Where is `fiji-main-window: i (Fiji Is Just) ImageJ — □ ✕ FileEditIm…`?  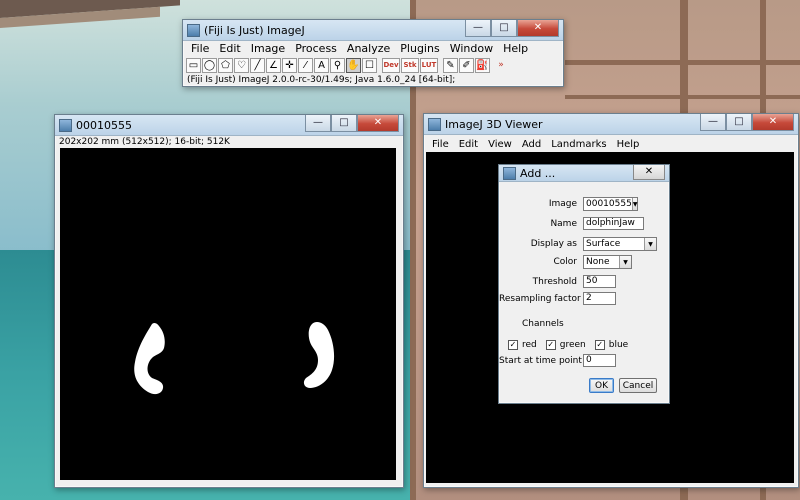 fiji-main-window: i (Fiji Is Just) ImageJ — □ ✕ FileEditIm… is located at coordinates (373, 53).